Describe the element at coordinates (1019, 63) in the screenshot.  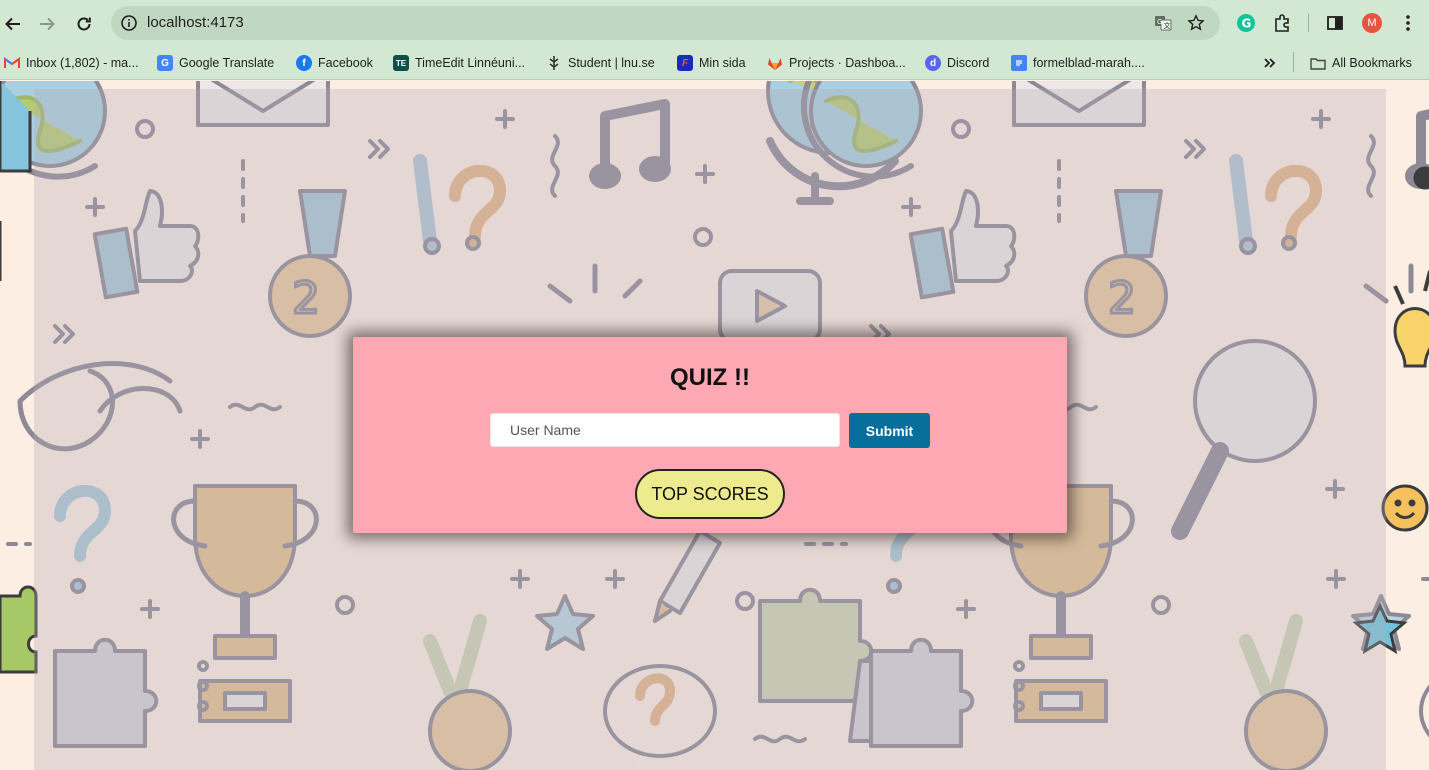
I see `google-docs-icon` at that location.